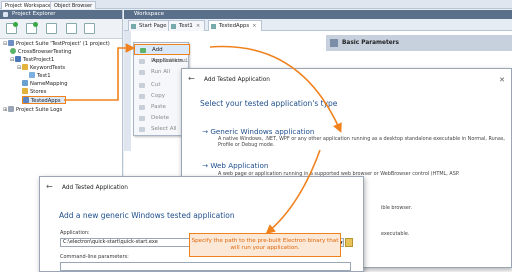 This screenshot has width=512, height=272. Describe the element at coordinates (275, 89) in the screenshot. I see `arrow-menu-to-dialog` at that location.